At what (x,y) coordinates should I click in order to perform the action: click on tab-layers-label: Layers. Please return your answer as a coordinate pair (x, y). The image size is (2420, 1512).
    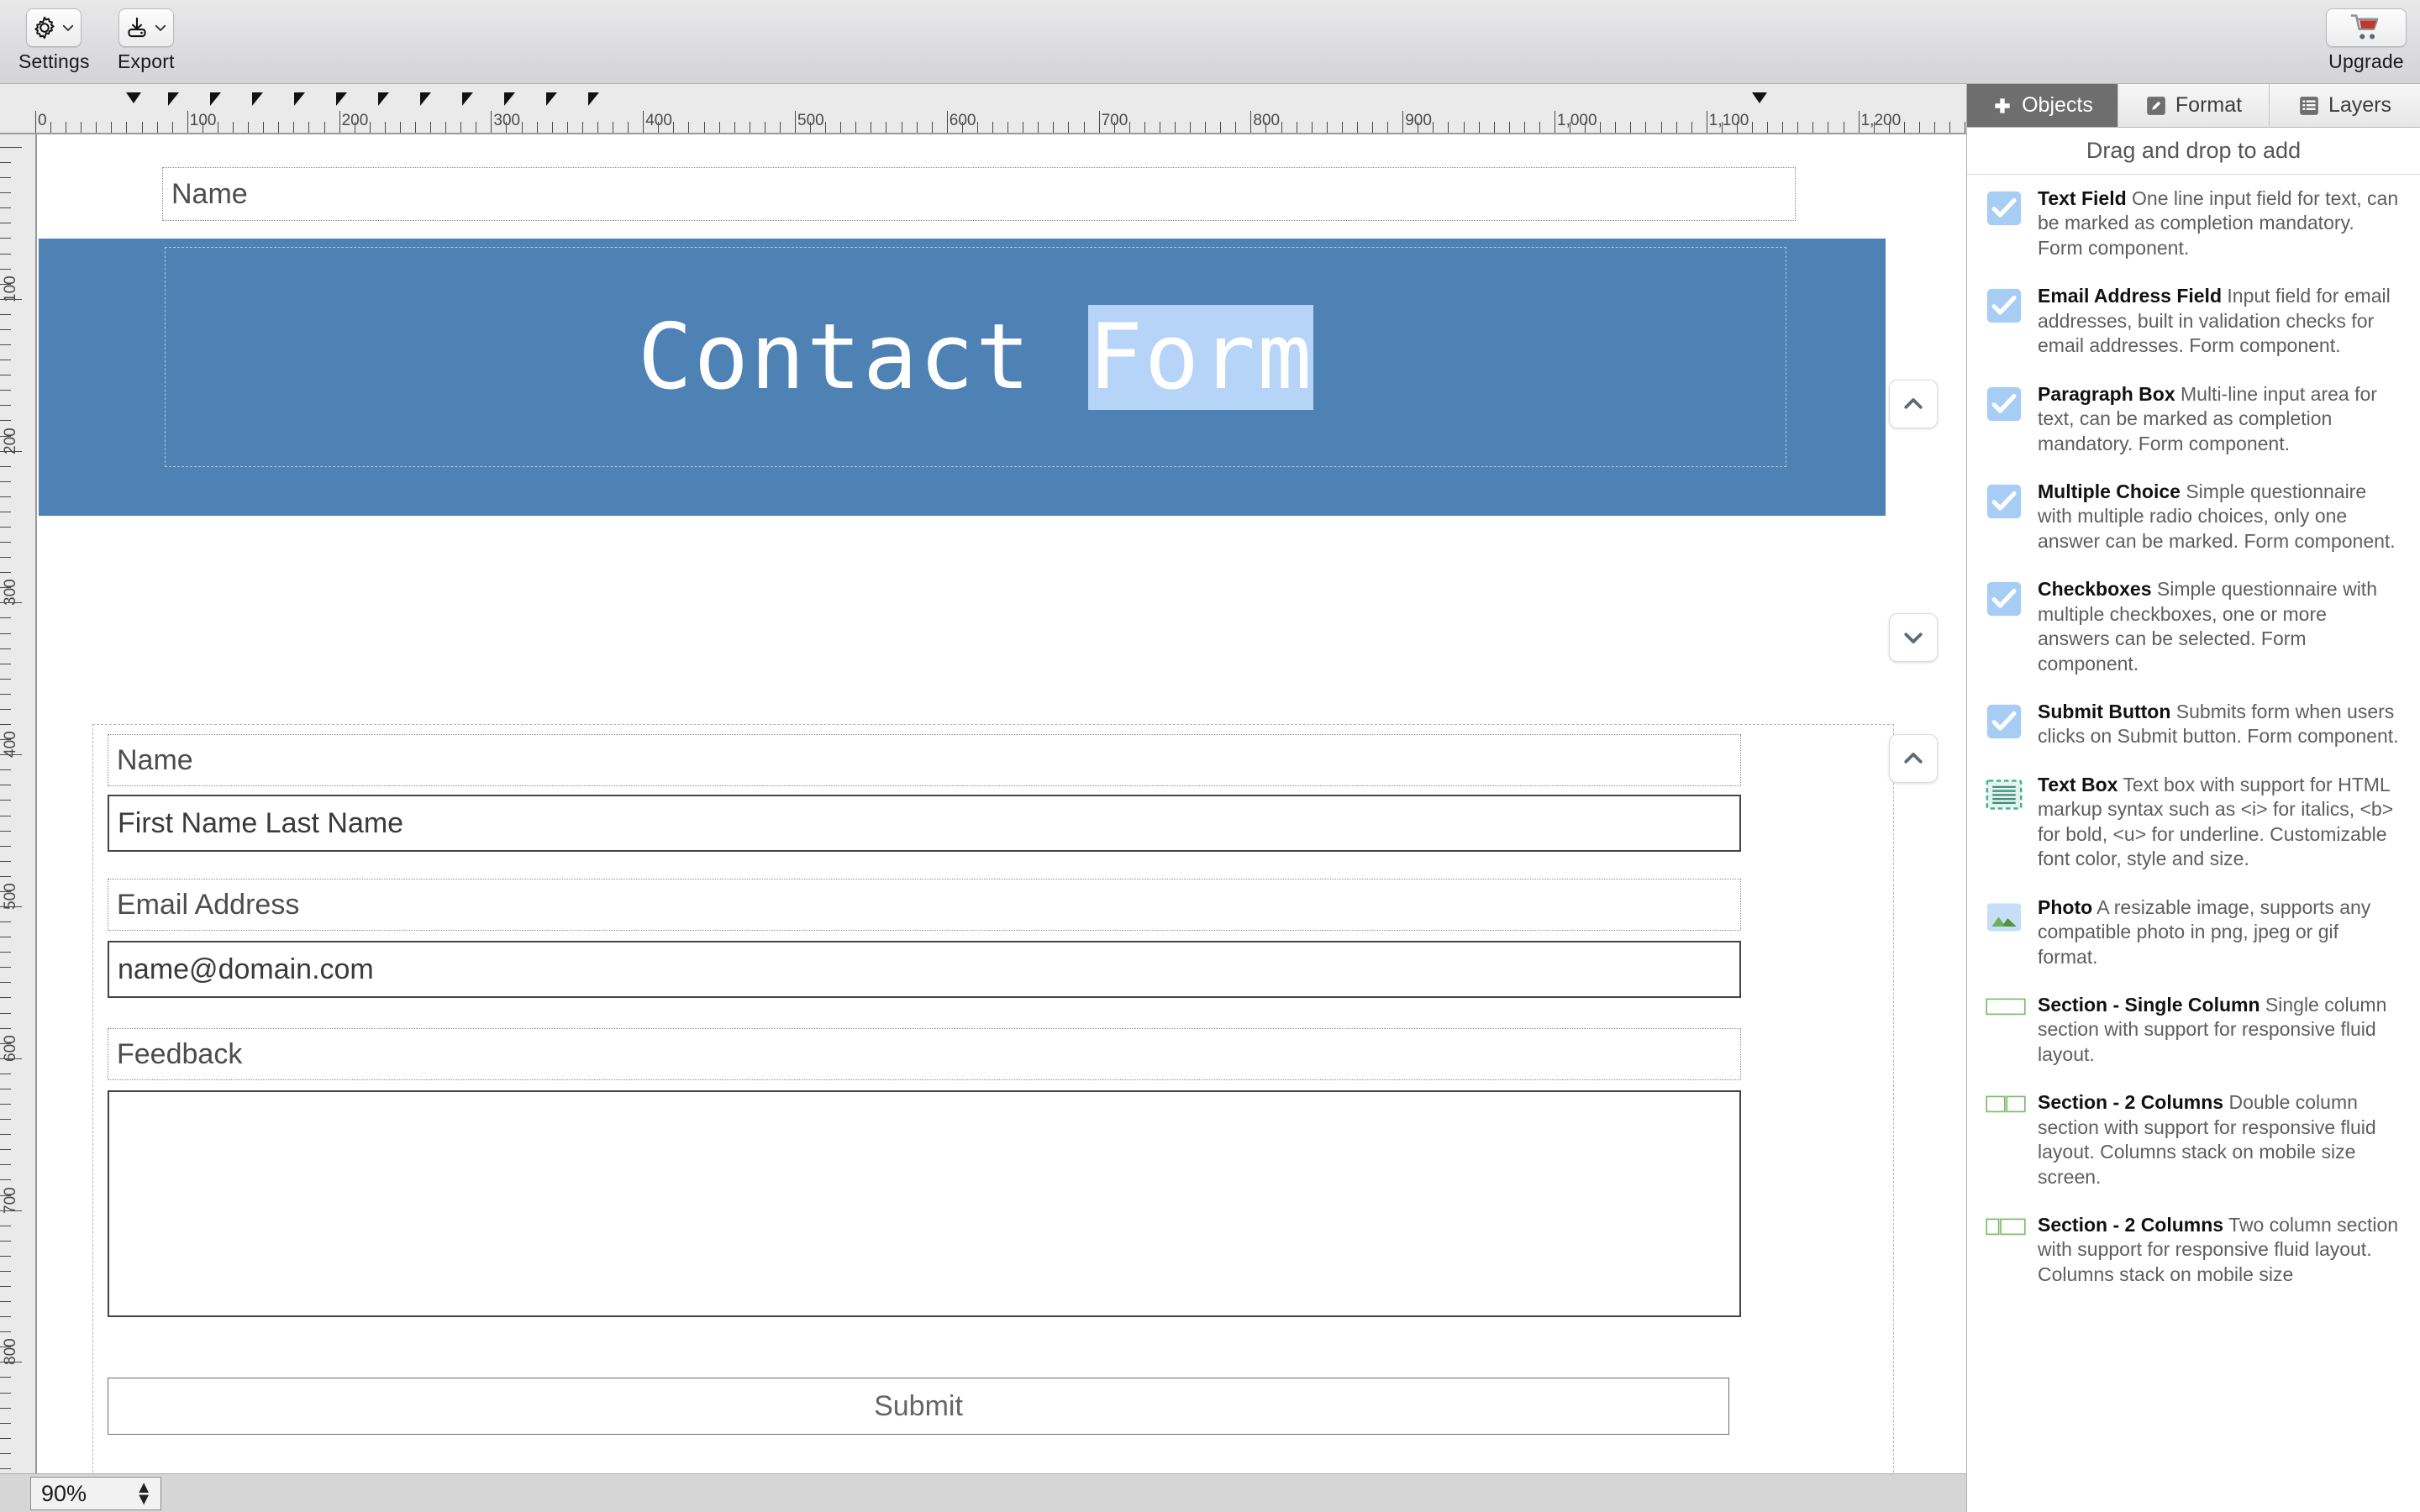
    Looking at the image, I should click on (2360, 105).